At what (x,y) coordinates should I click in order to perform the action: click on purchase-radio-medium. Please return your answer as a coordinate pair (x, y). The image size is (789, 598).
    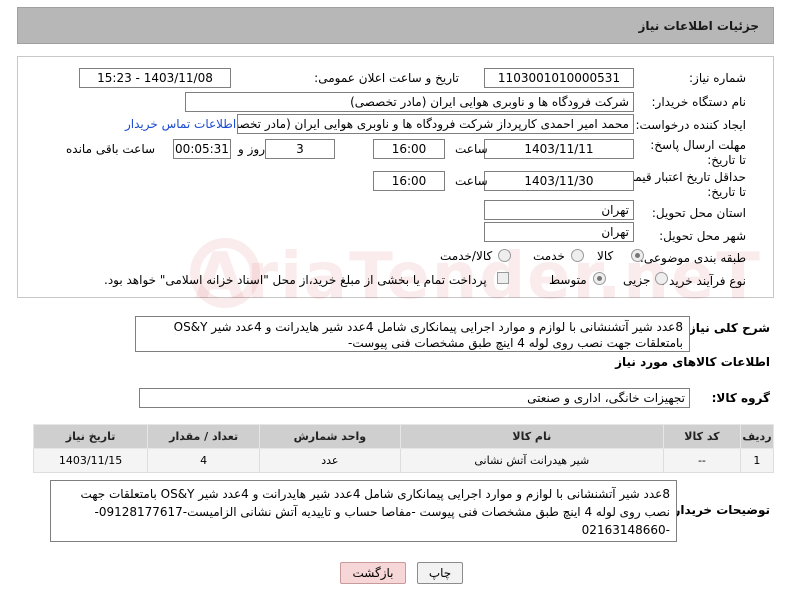
    Looking at the image, I should click on (599, 278).